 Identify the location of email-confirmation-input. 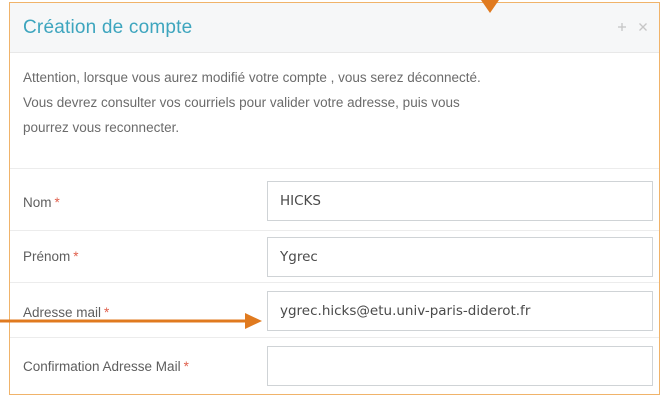
(460, 366).